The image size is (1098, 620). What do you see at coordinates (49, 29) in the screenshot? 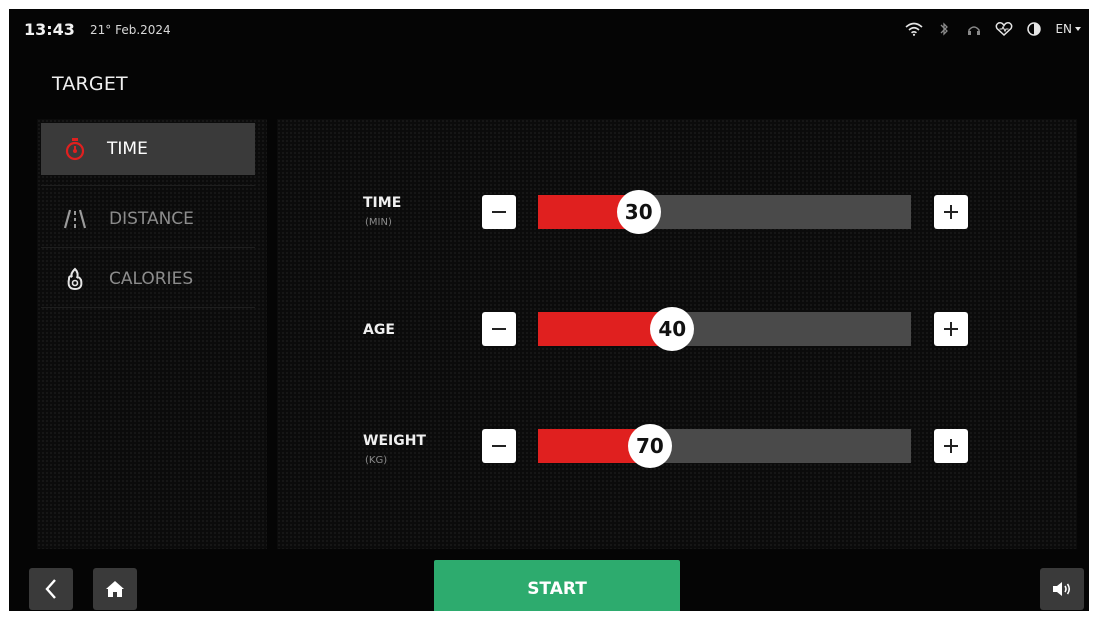
I see `clock-time: 13:43` at bounding box center [49, 29].